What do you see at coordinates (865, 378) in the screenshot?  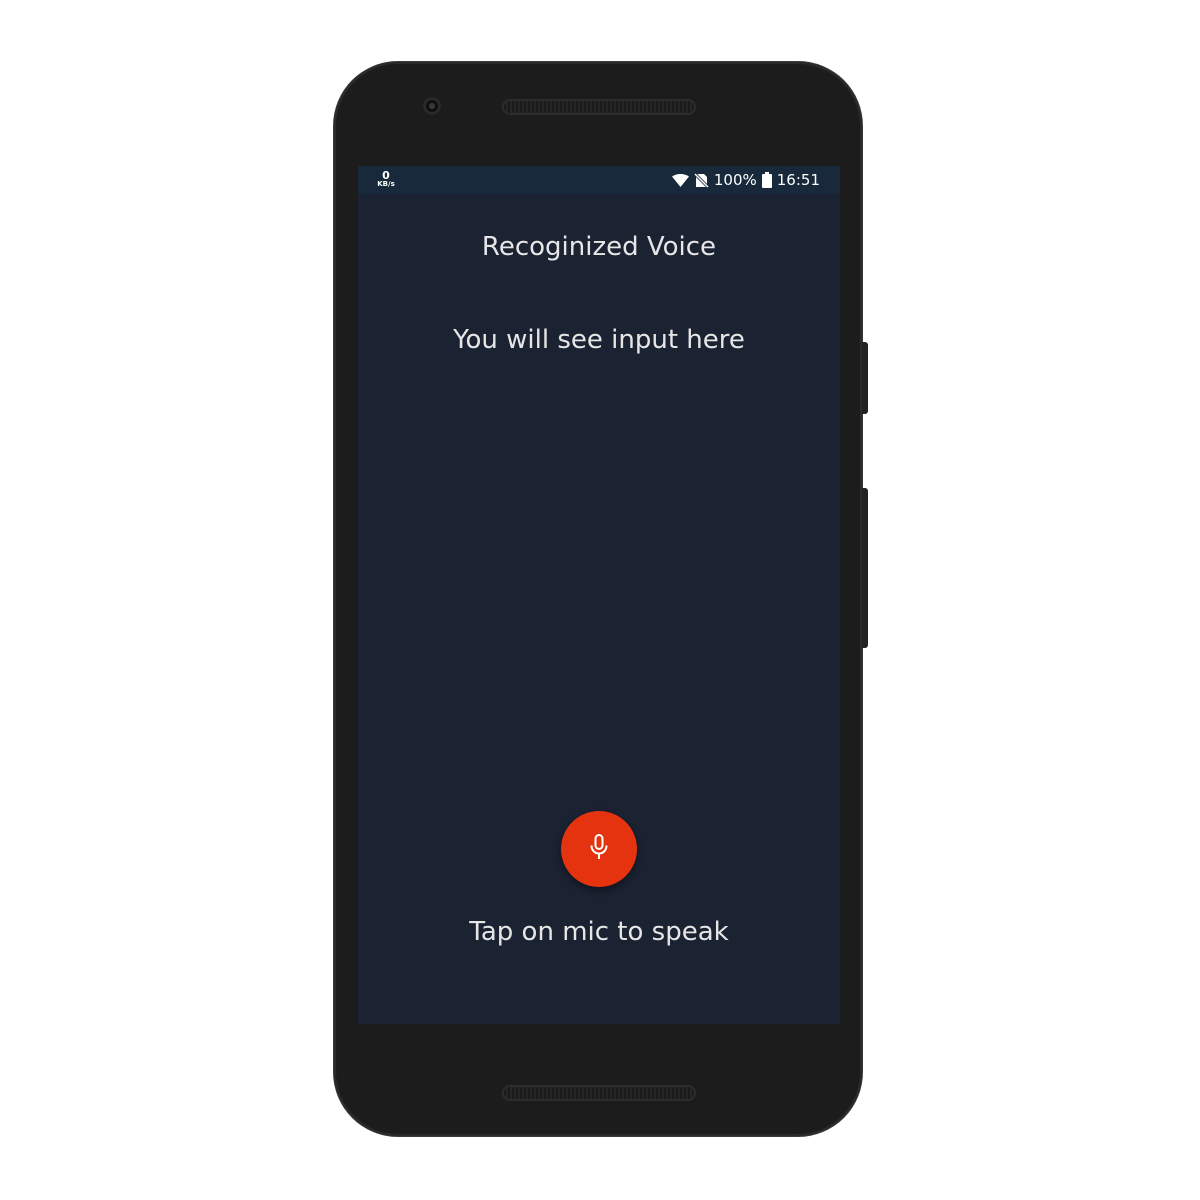 I see `power-button` at bounding box center [865, 378].